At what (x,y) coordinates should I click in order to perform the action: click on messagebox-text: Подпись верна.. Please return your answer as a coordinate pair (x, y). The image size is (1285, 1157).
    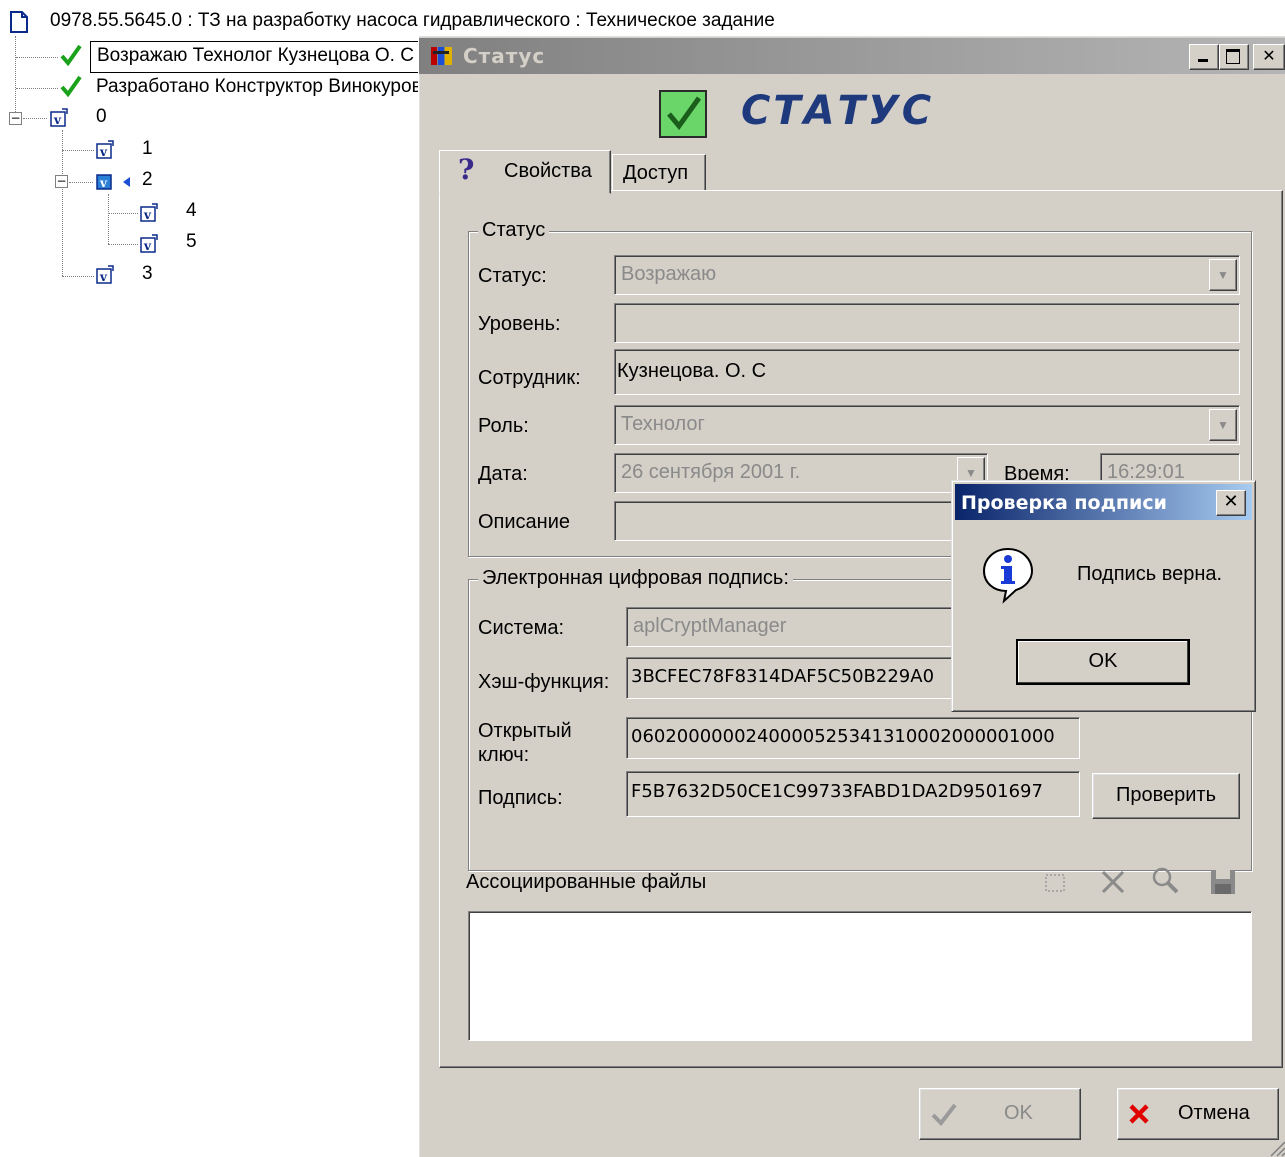
    Looking at the image, I should click on (1150, 574).